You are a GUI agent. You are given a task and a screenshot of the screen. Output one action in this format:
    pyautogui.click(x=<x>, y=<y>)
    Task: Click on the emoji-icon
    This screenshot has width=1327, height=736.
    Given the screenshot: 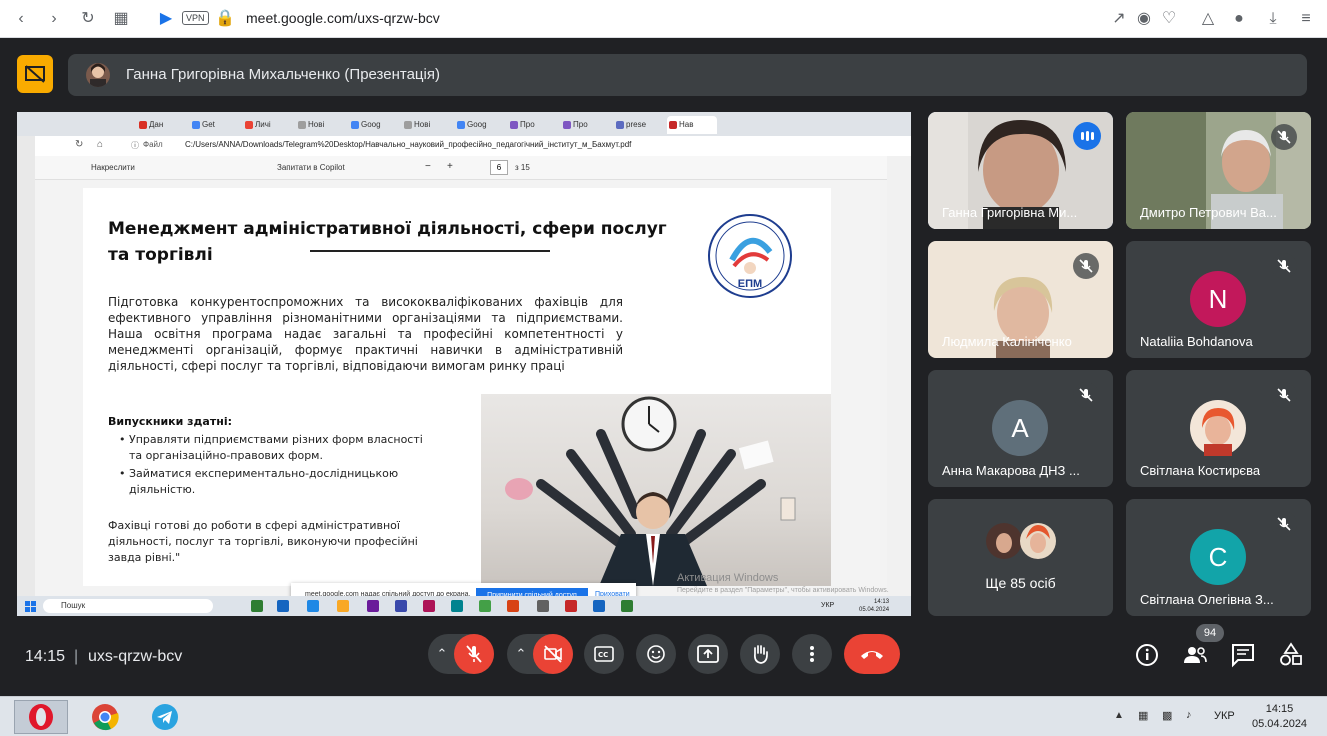 What is the action you would take?
    pyautogui.click(x=656, y=654)
    